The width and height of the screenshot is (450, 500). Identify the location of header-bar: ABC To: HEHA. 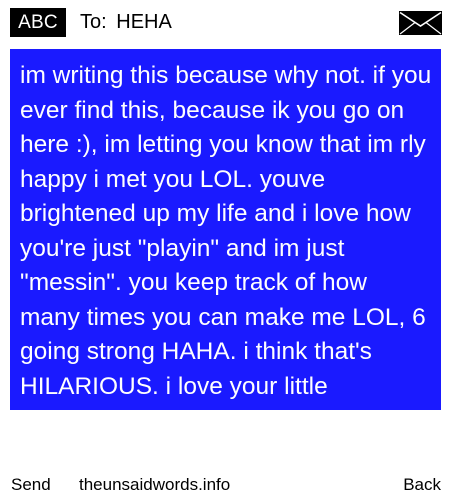
(225, 23).